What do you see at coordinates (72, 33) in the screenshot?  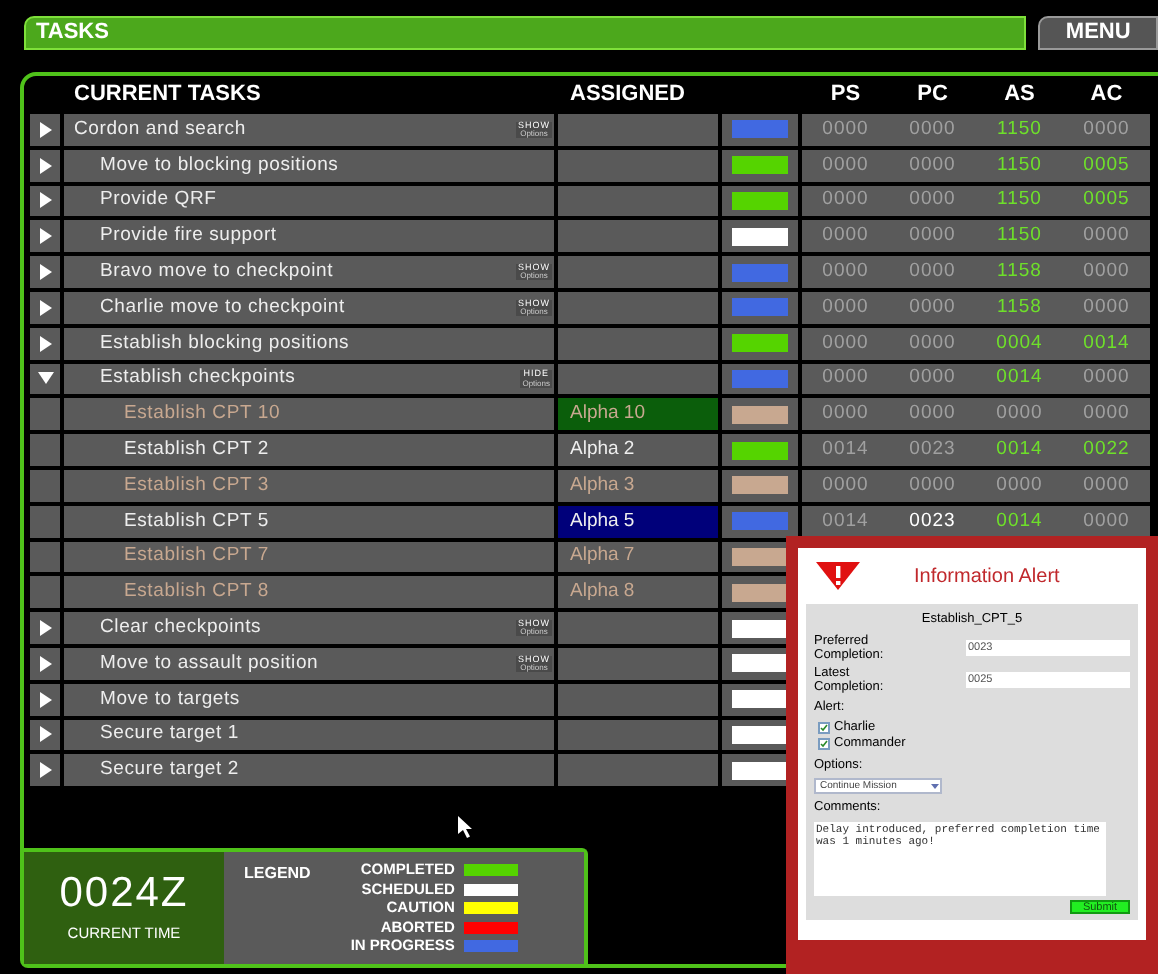 I see `window-title: TASKS` at bounding box center [72, 33].